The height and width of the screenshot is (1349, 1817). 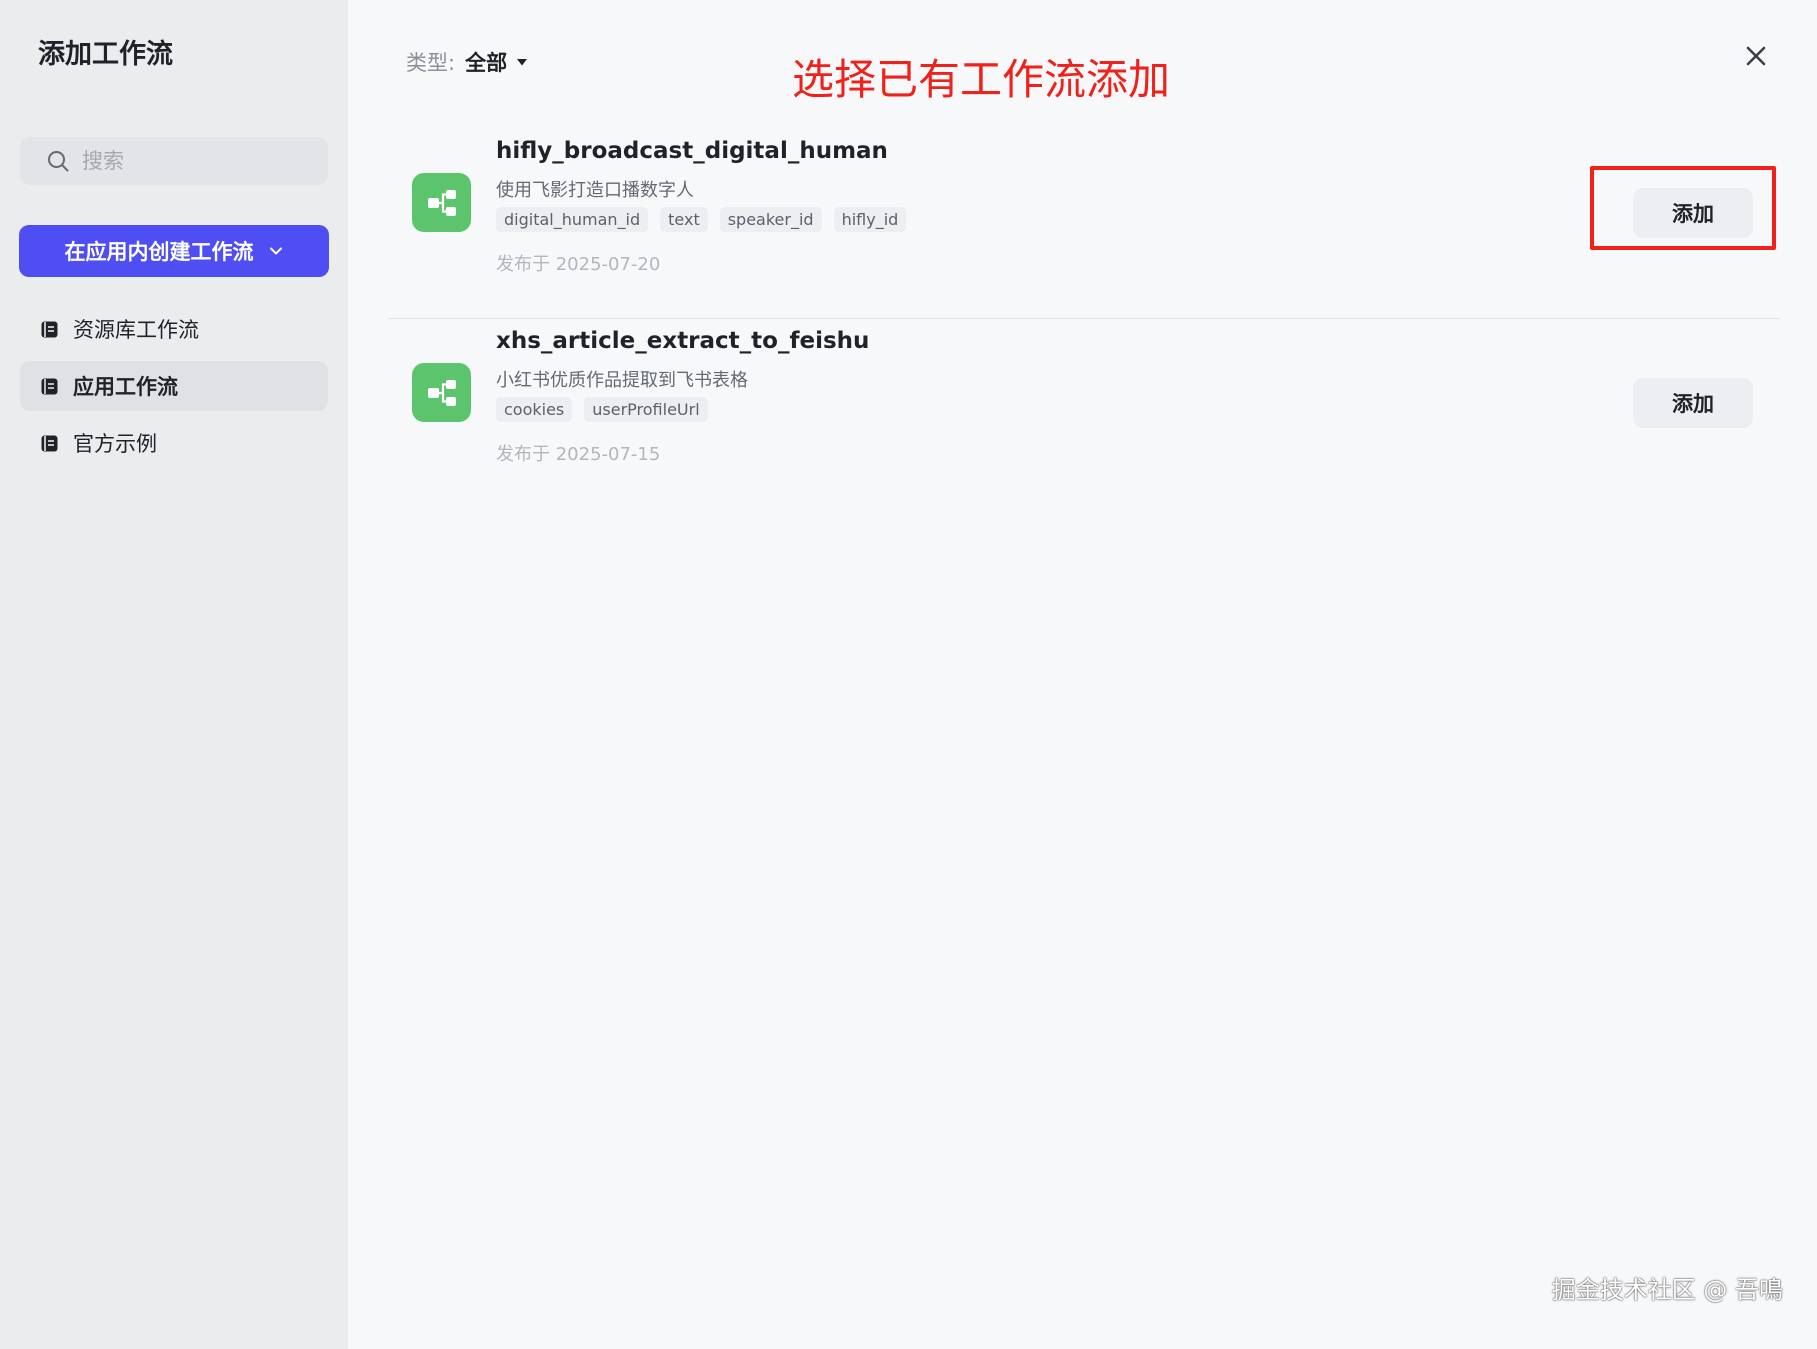 I want to click on workflow-tags: cookies userProfileUrl, so click(x=602, y=409).